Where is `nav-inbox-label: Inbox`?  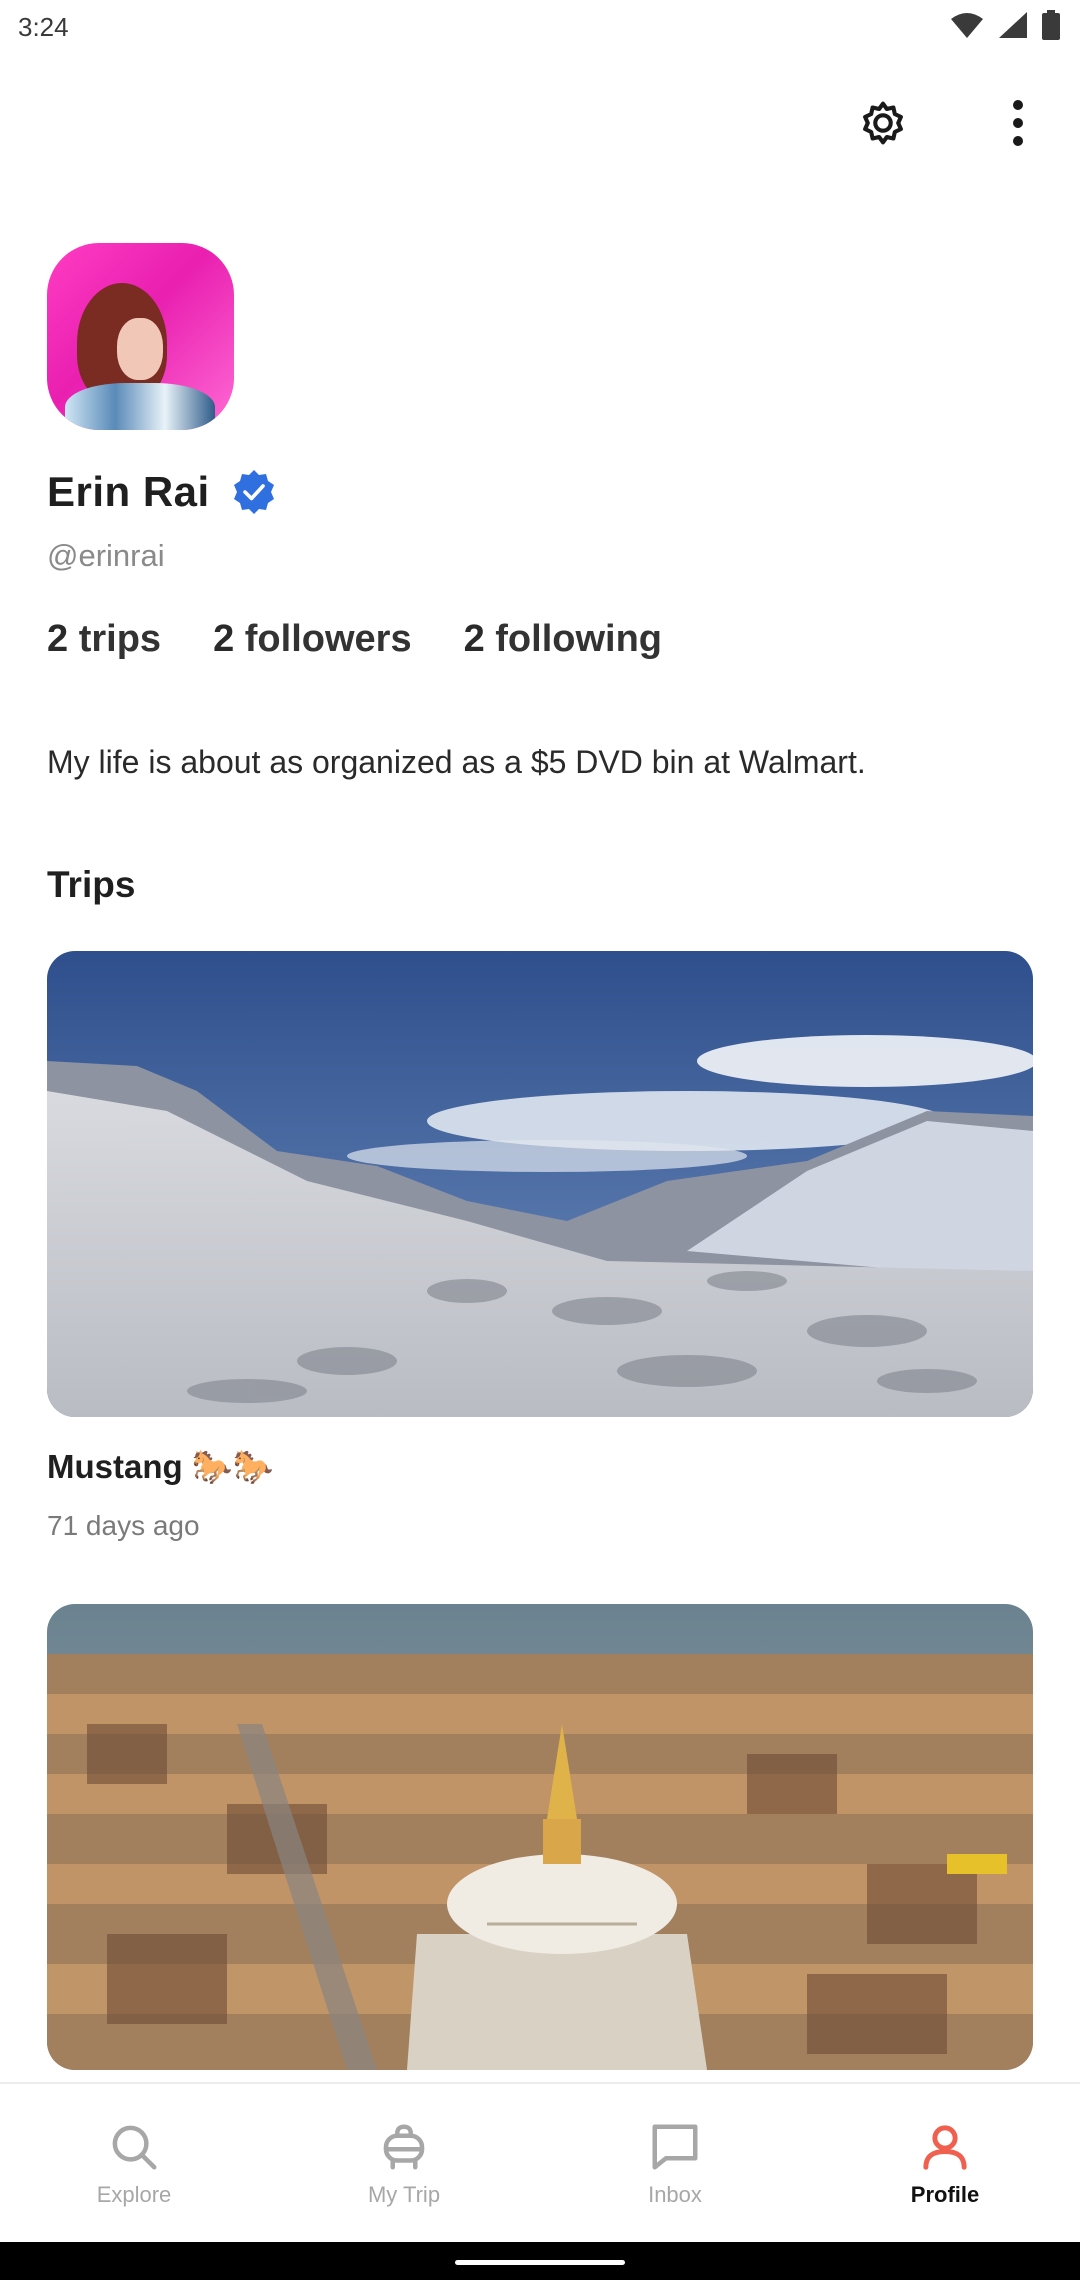
nav-inbox-label: Inbox is located at coordinates (675, 2194).